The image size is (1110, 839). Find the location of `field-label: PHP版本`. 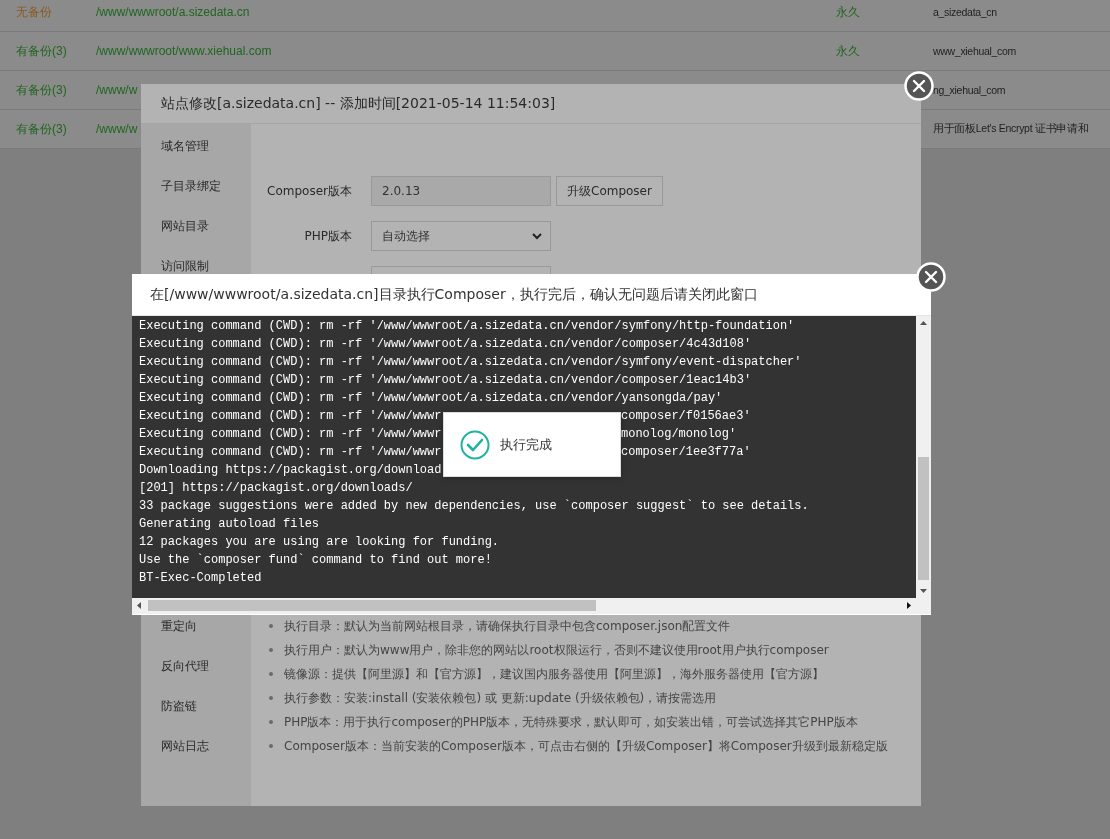

field-label: PHP版本 is located at coordinates (327, 236).